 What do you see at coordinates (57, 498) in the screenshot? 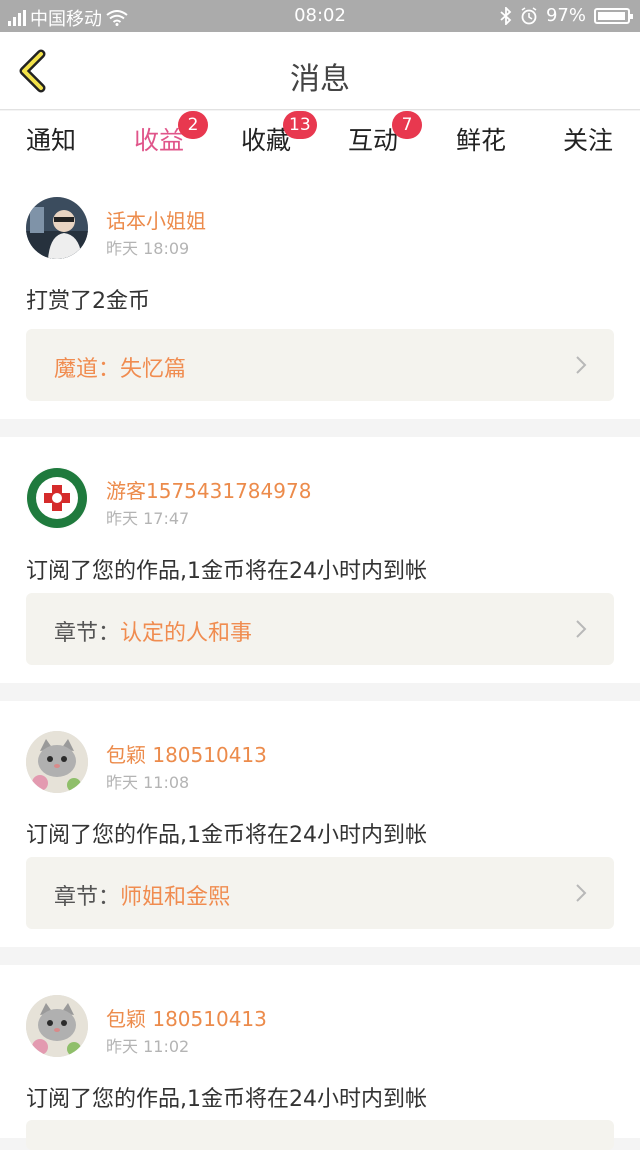
I see `green-emblem-avatar-icon` at bounding box center [57, 498].